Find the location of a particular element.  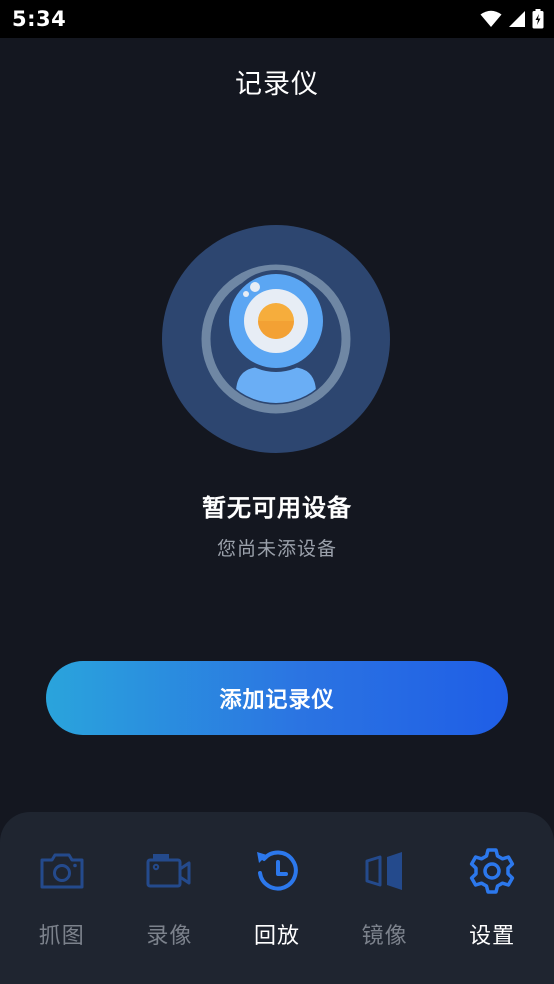

wifi-icon is located at coordinates (491, 18).